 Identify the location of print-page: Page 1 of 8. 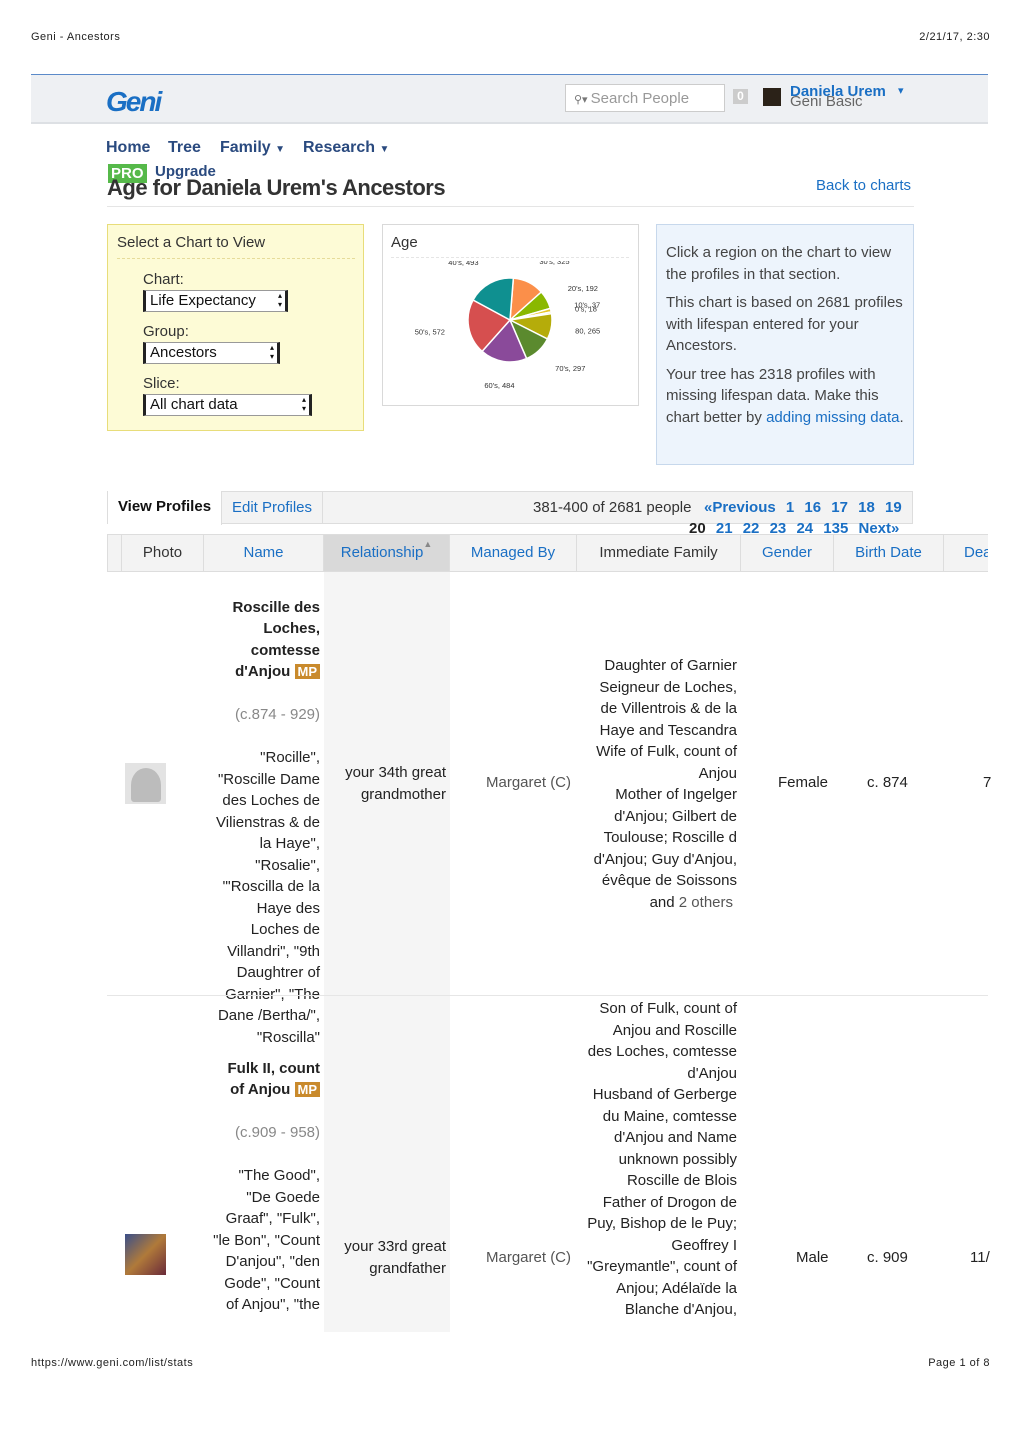
(959, 1363).